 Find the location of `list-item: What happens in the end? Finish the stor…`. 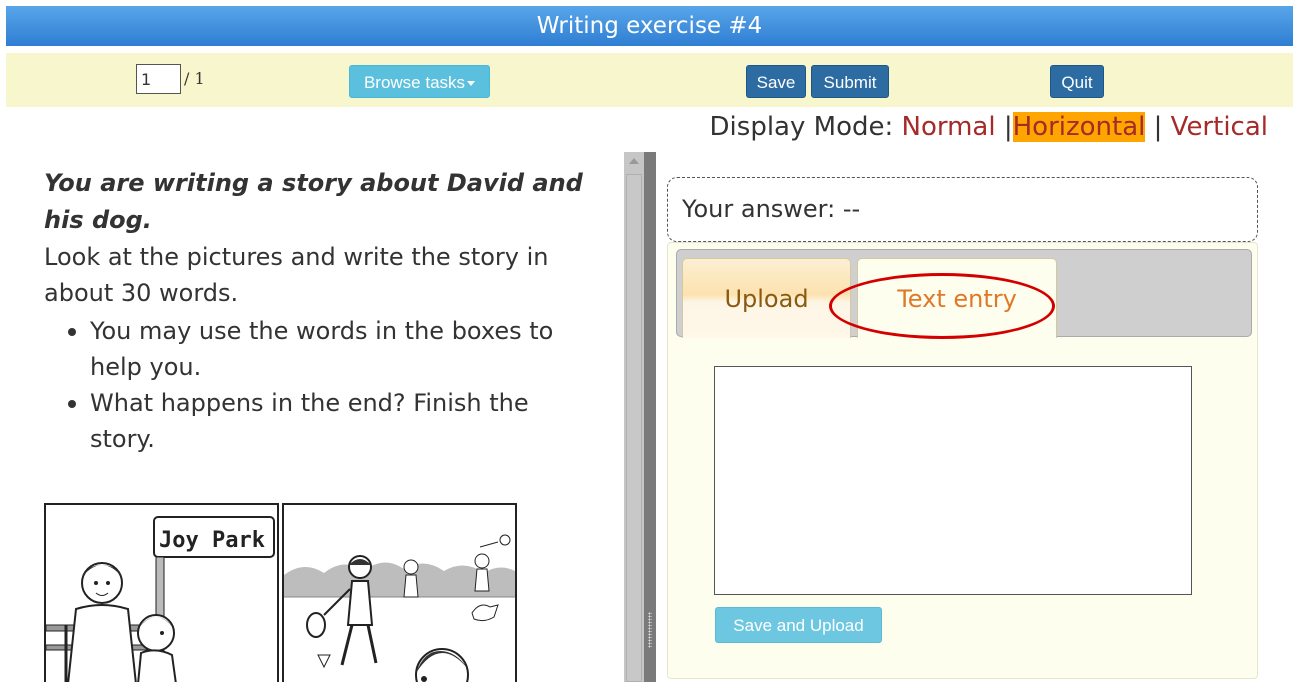

list-item: What happens in the end? Finish the stor… is located at coordinates (339, 421).